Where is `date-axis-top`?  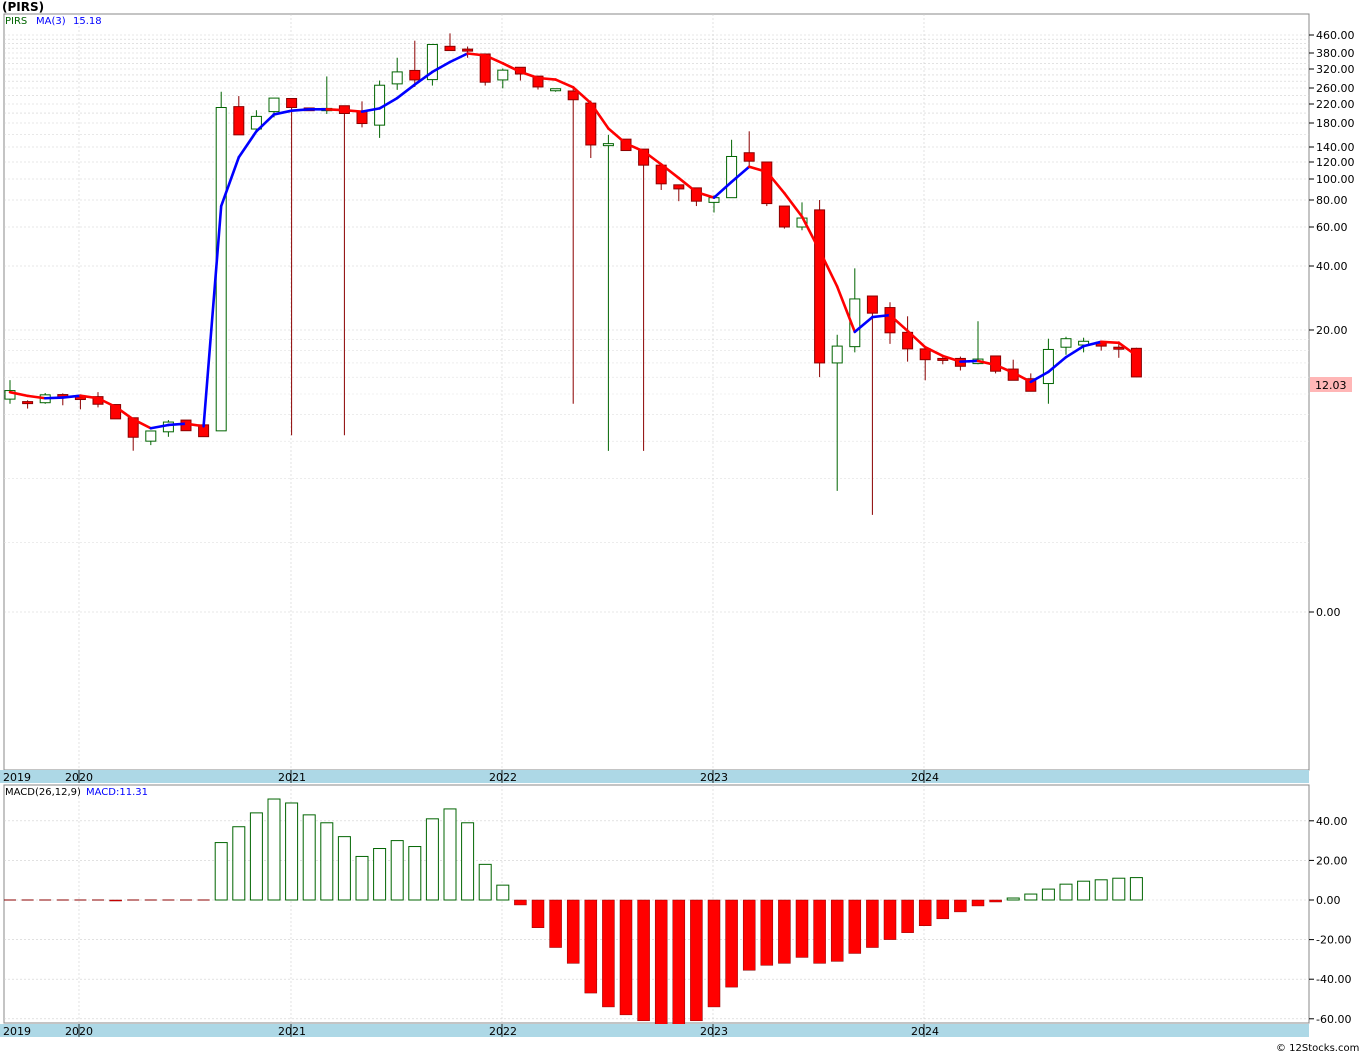 date-axis-top is located at coordinates (654, 776).